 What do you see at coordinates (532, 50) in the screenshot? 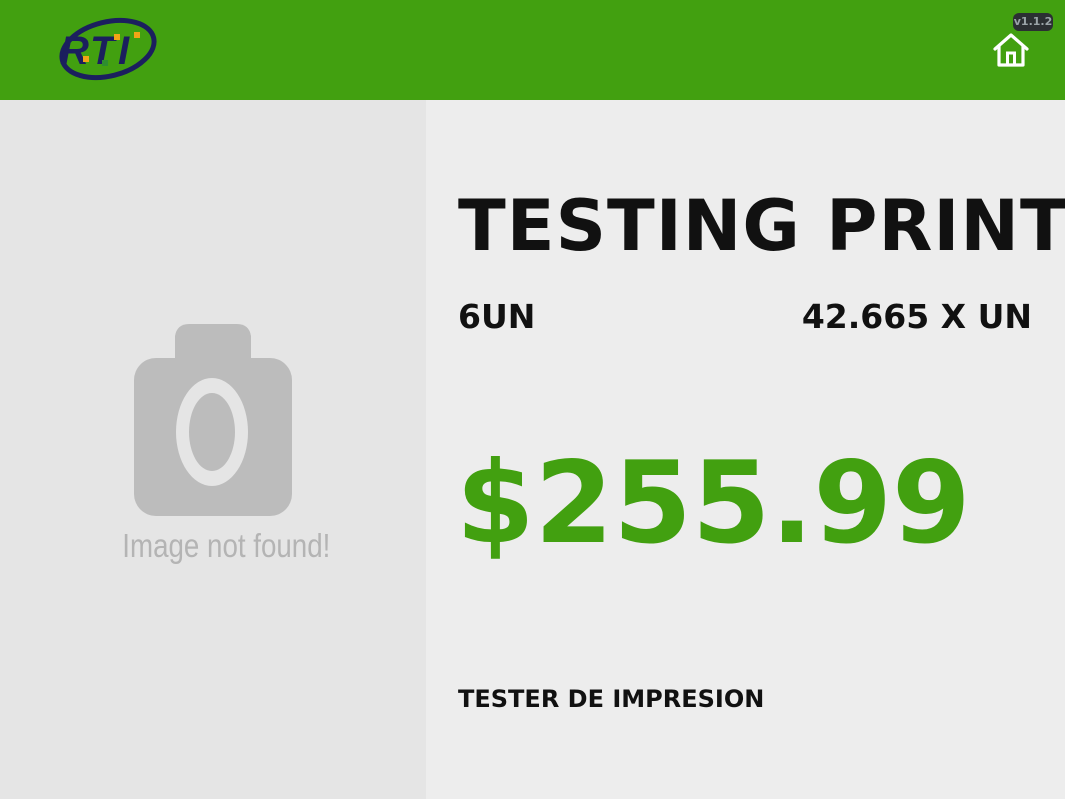
I see `header-bar: R T I v1.1.2` at bounding box center [532, 50].